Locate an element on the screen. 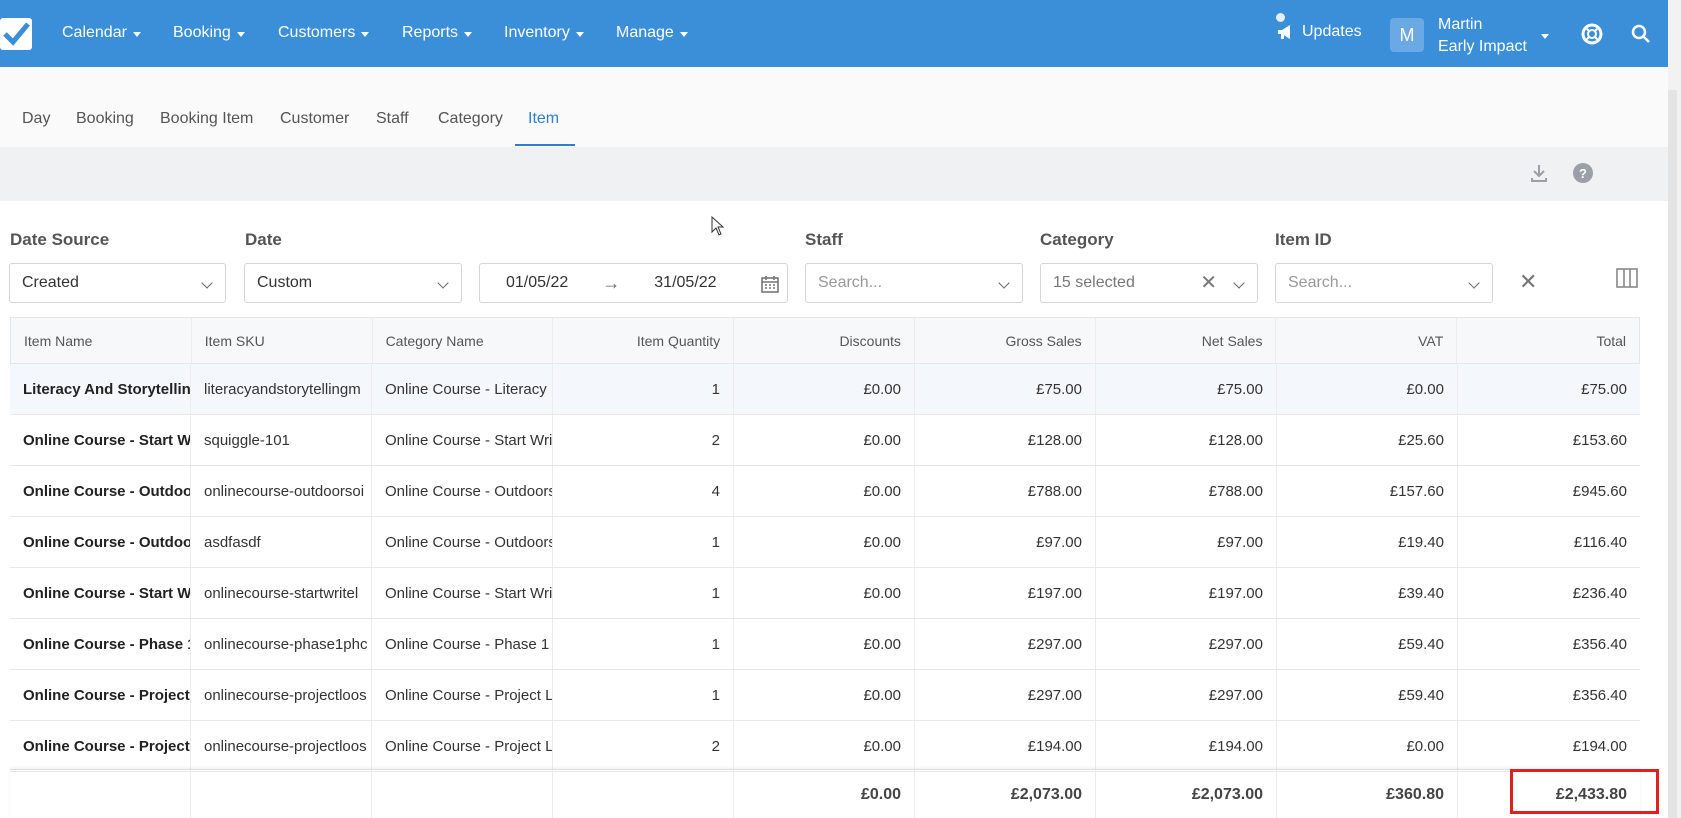 The image size is (1681, 818). nav-reports: Reports is located at coordinates (437, 33).